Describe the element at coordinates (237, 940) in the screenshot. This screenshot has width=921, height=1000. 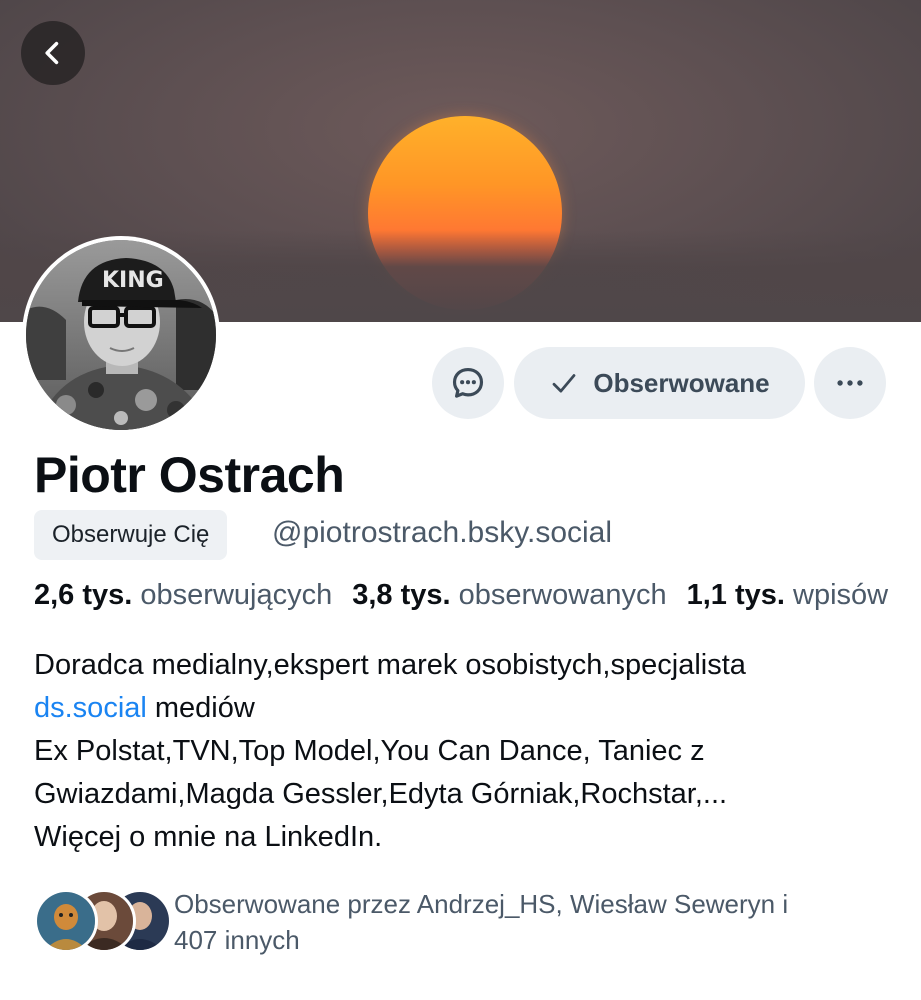
I see `followed-by-line-2: 407 innych` at that location.